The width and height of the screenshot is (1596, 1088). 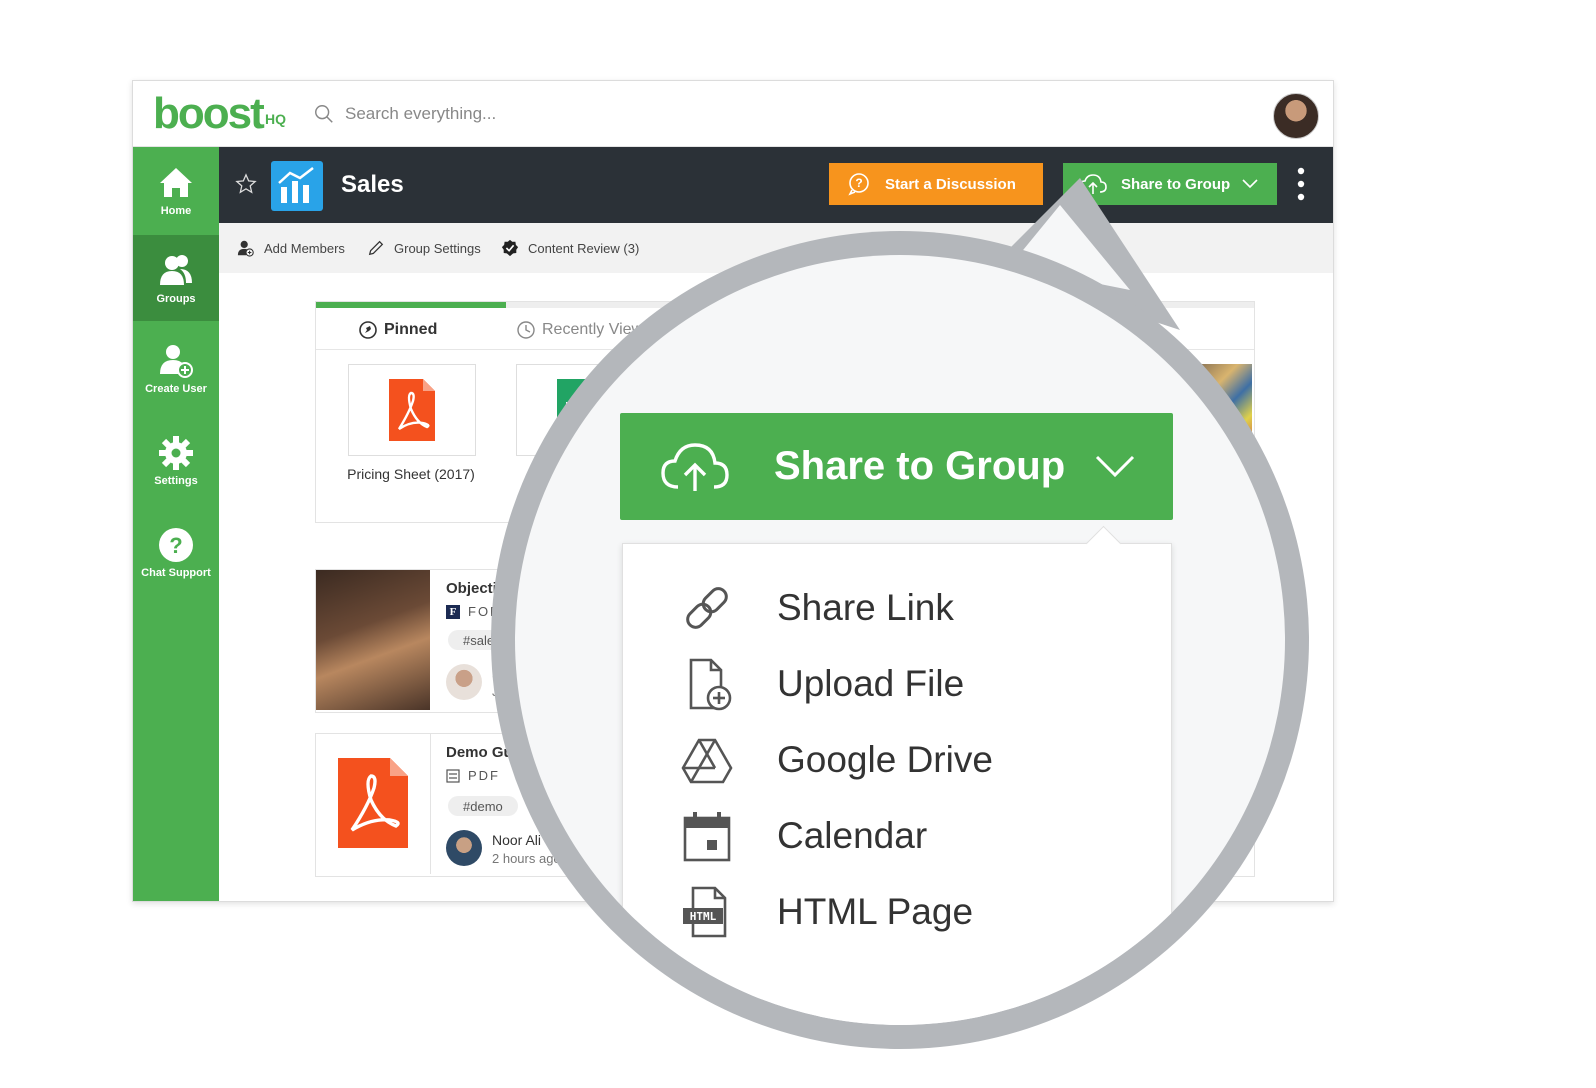 I want to click on pencil-icon, so click(x=376, y=248).